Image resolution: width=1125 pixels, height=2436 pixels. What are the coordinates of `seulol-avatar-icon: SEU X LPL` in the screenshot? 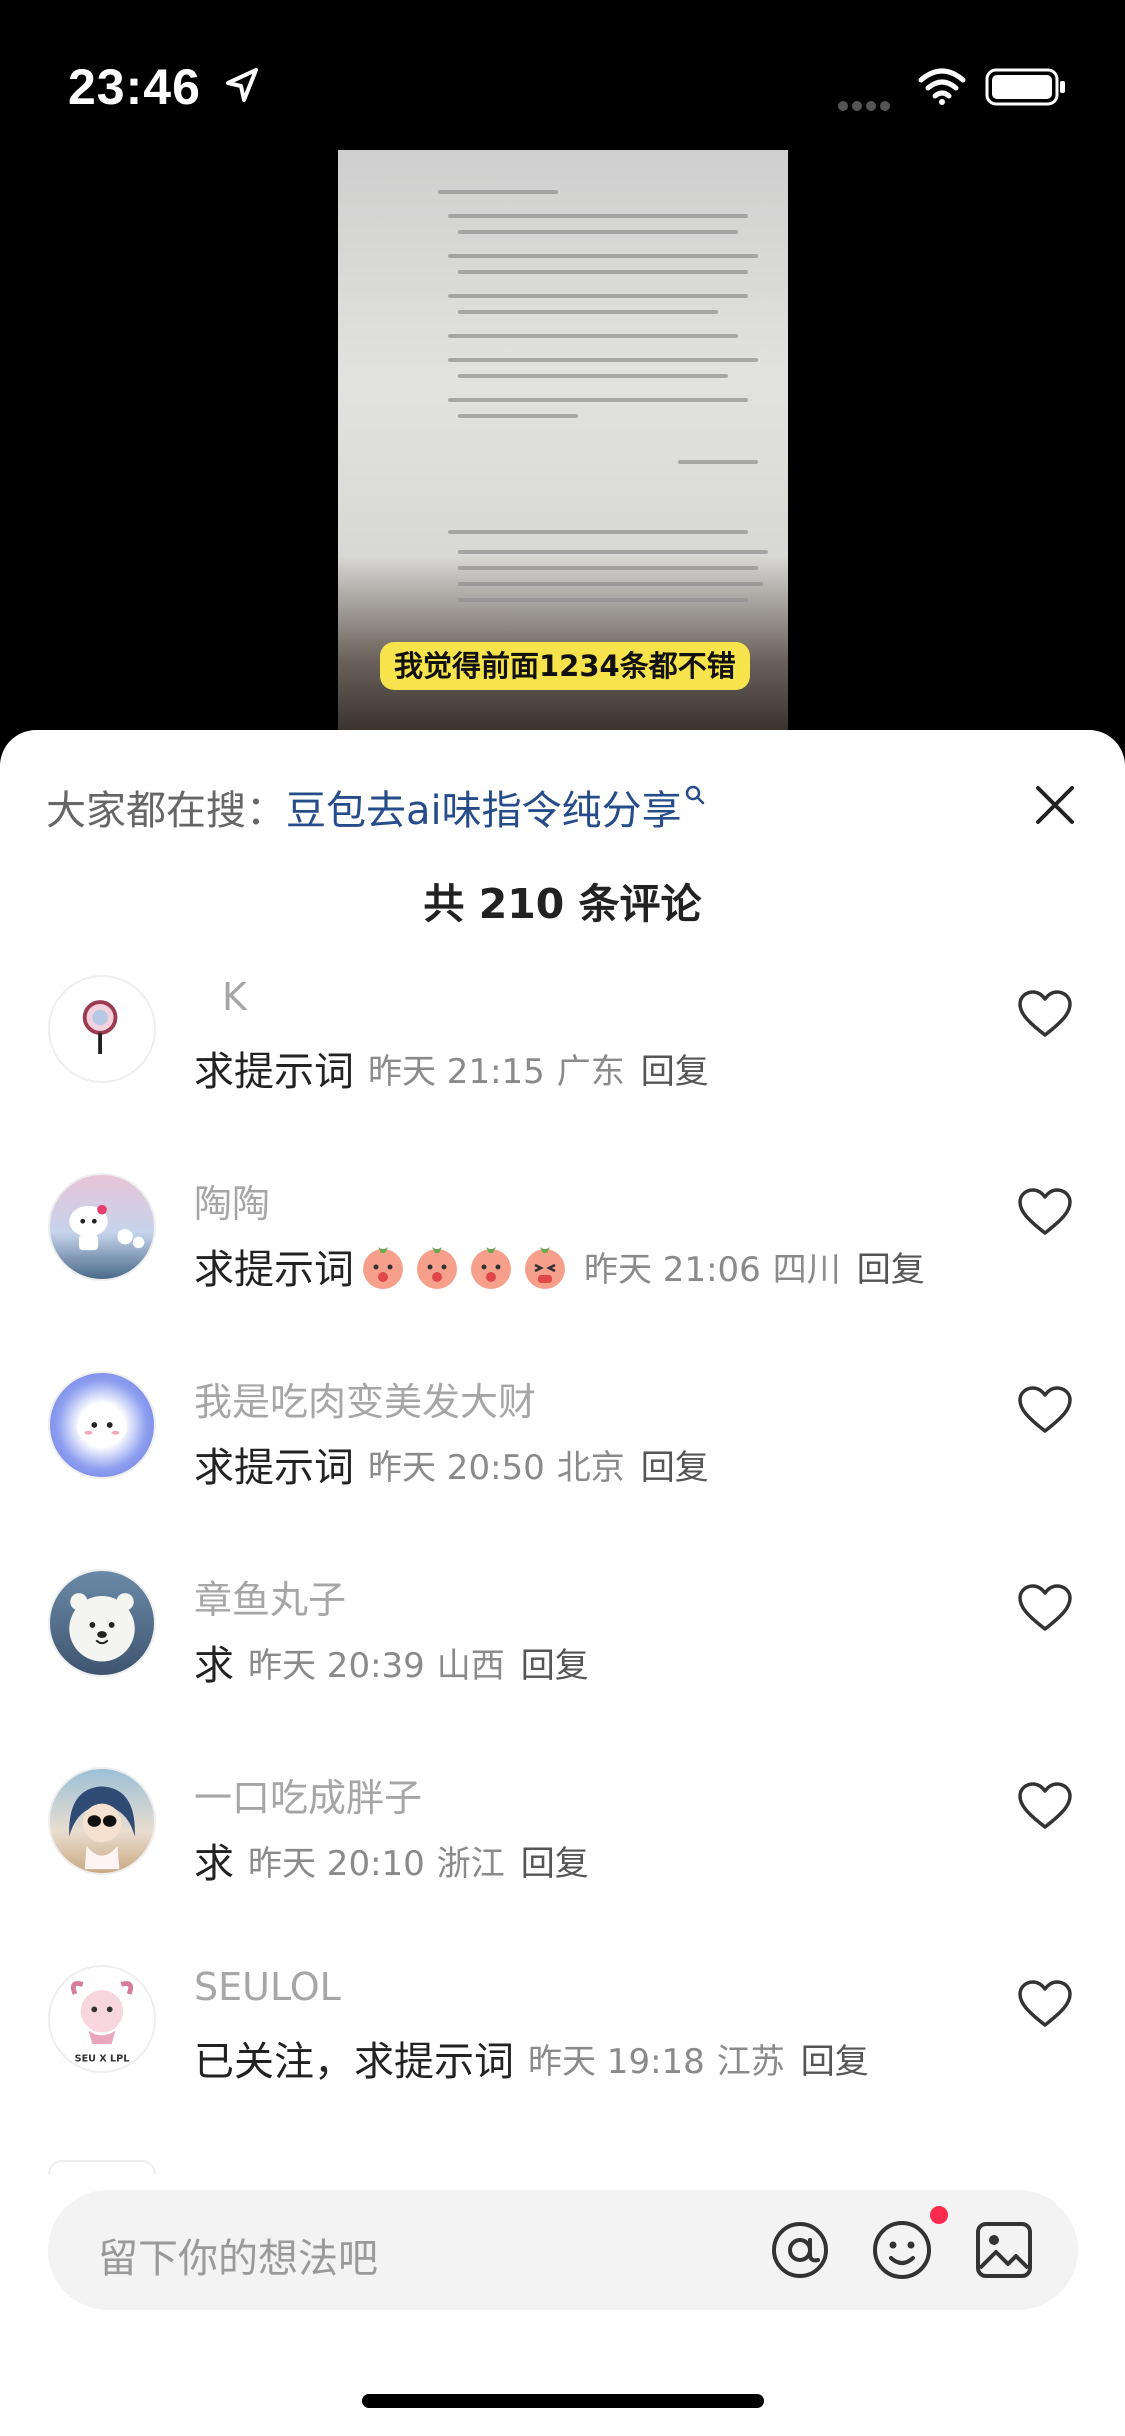 It's located at (102, 2022).